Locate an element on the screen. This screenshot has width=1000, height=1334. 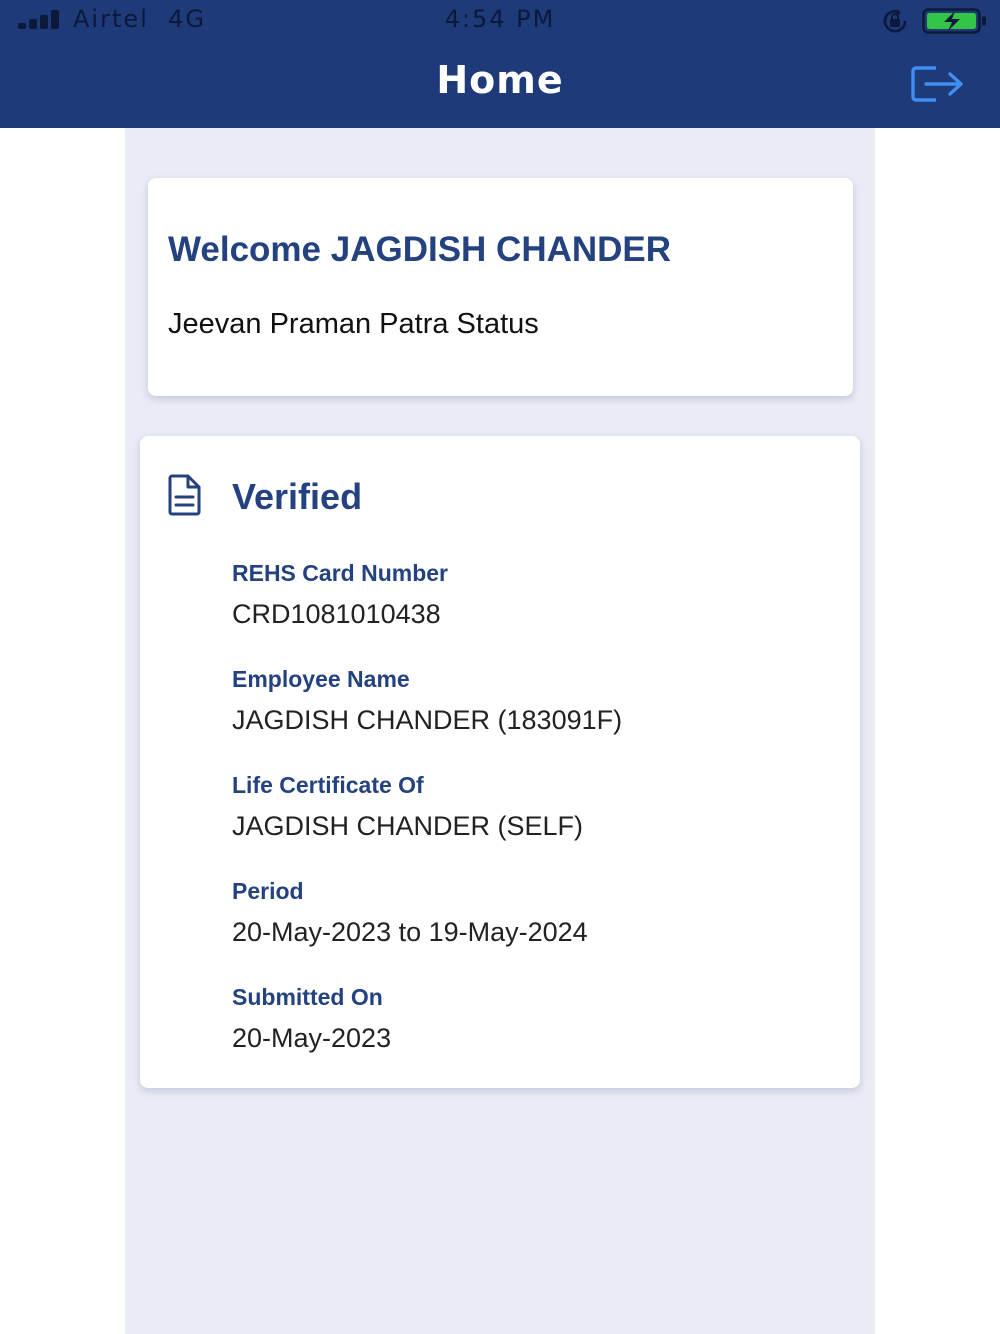
employee-name-value: JAGDISH CHANDER (183091F) is located at coordinates (427, 720).